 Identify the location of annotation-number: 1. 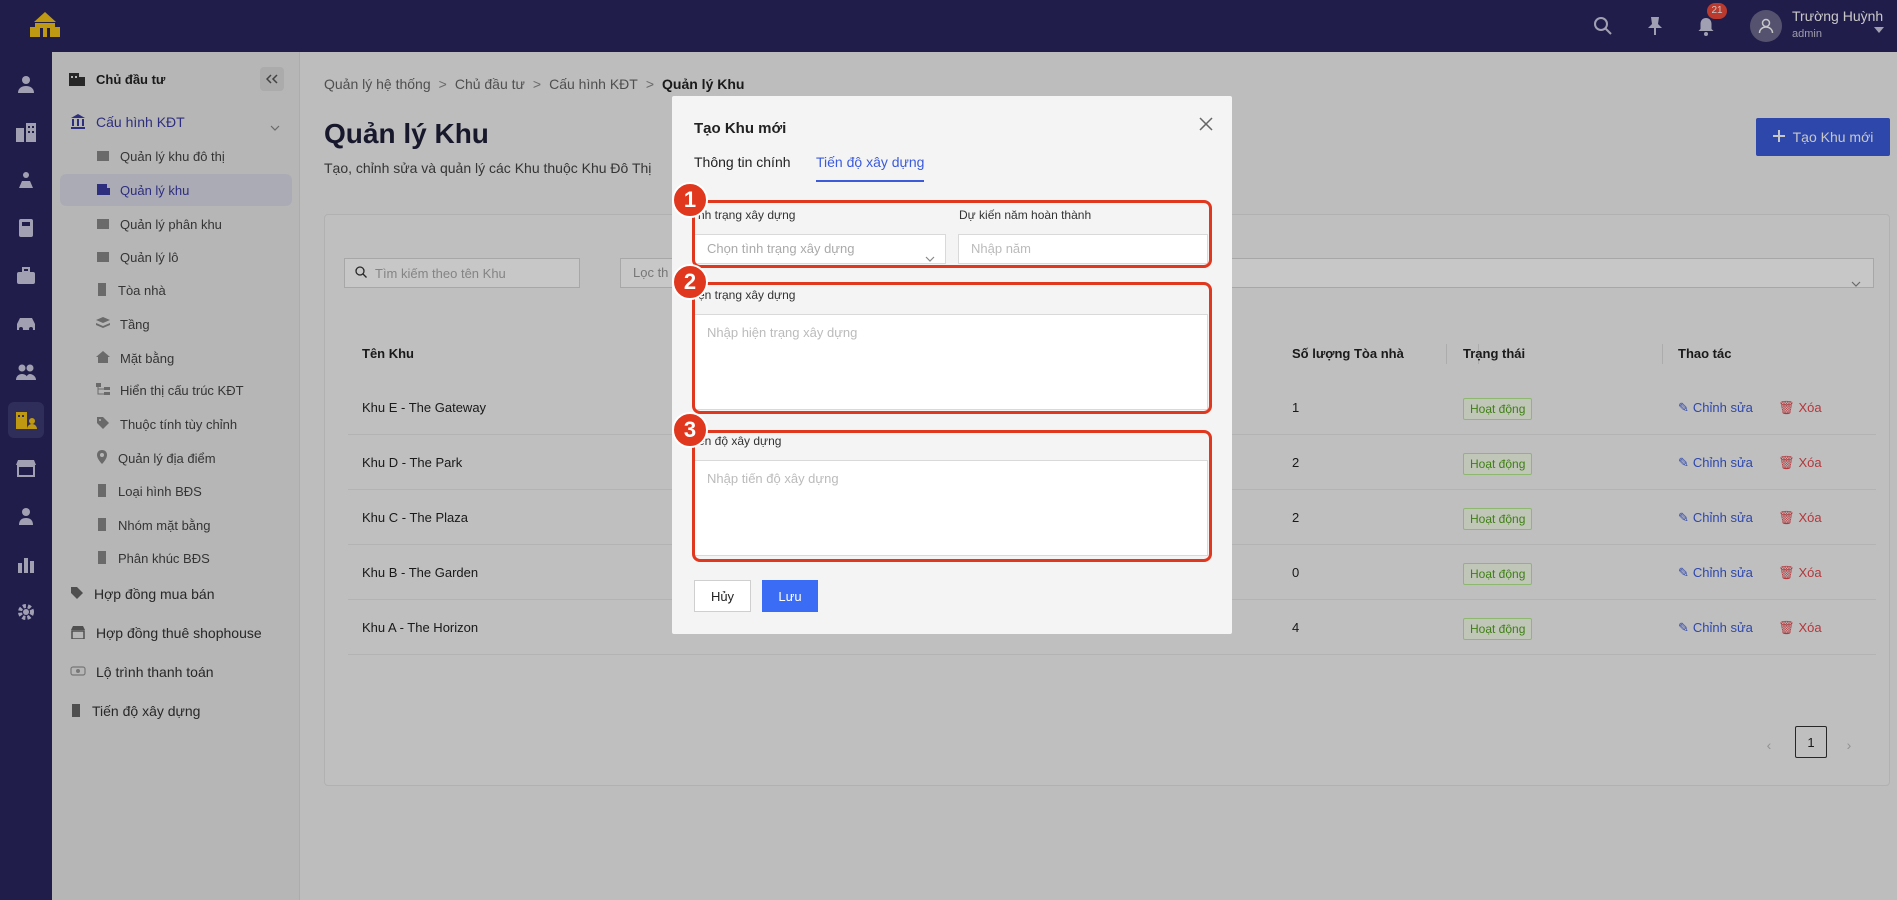
(690, 200).